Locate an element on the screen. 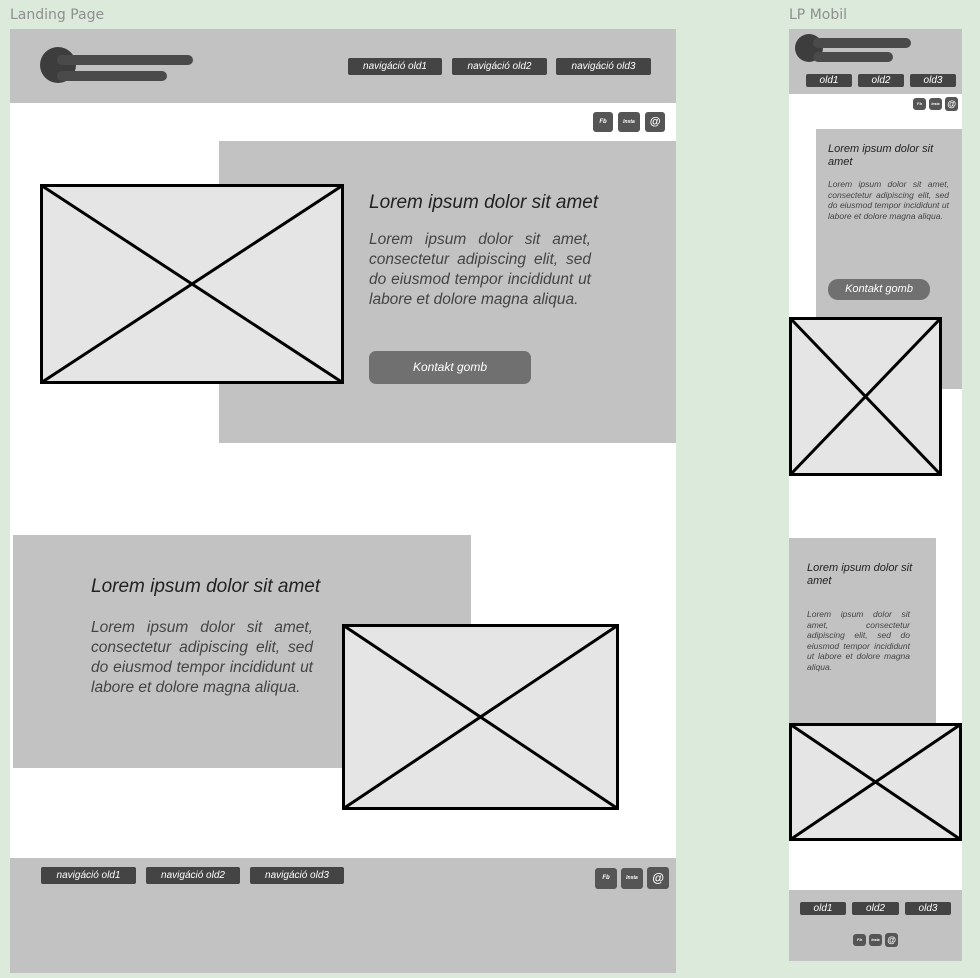  mobile-footer-nav-button-old3: old3 is located at coordinates (928, 908).